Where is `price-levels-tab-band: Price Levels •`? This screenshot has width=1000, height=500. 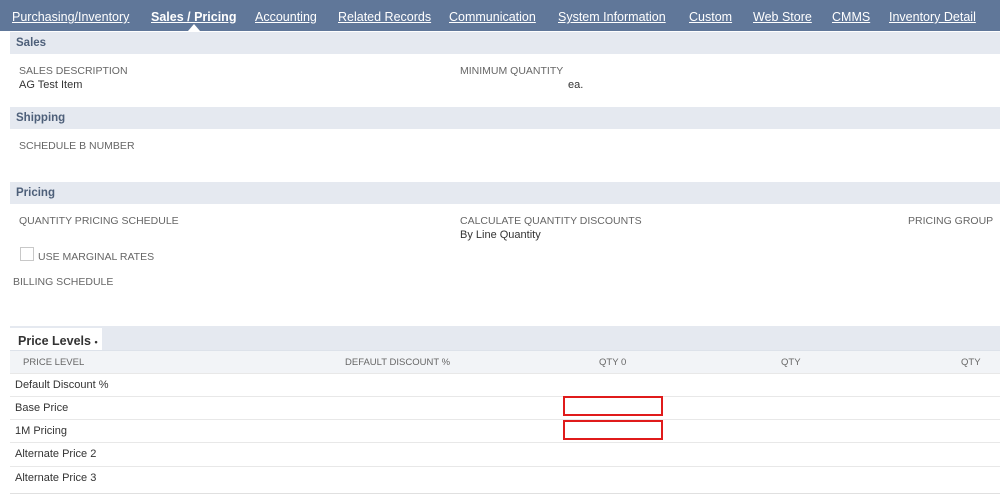 price-levels-tab-band: Price Levels • is located at coordinates (505, 338).